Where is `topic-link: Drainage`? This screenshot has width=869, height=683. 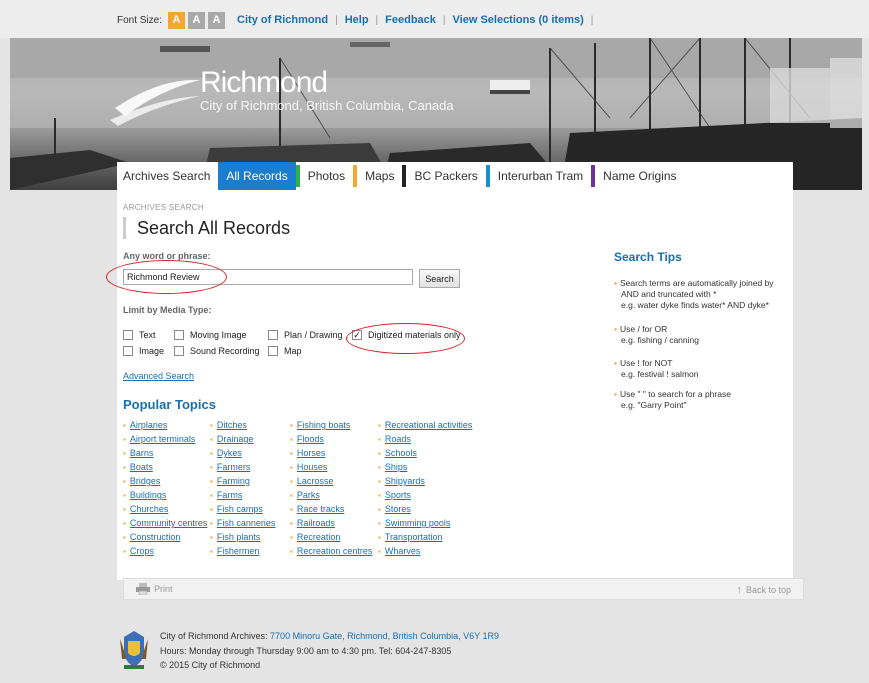 topic-link: Drainage is located at coordinates (235, 439).